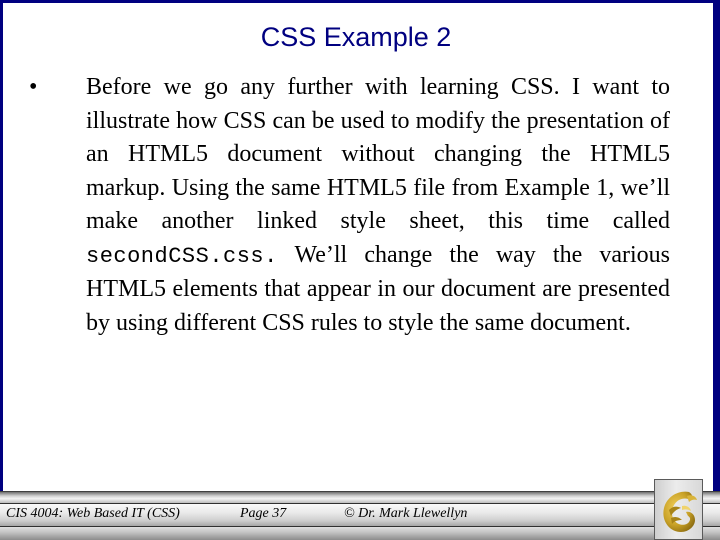 This screenshot has width=720, height=540. Describe the element at coordinates (93, 513) in the screenshot. I see `footer-course: CIS 4004: Web Based IT (CSS)` at that location.